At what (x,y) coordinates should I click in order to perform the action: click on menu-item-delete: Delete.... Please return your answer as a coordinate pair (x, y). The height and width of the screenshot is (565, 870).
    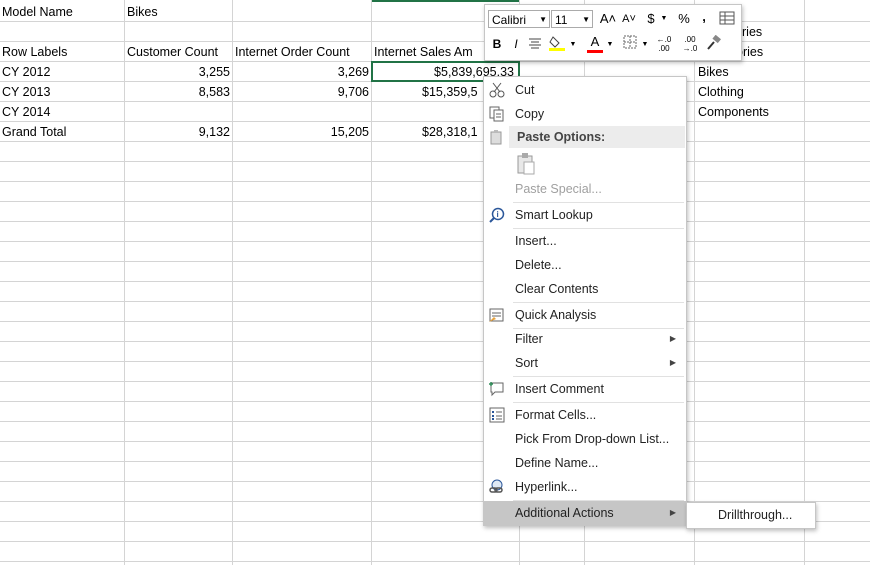
    Looking at the image, I should click on (585, 265).